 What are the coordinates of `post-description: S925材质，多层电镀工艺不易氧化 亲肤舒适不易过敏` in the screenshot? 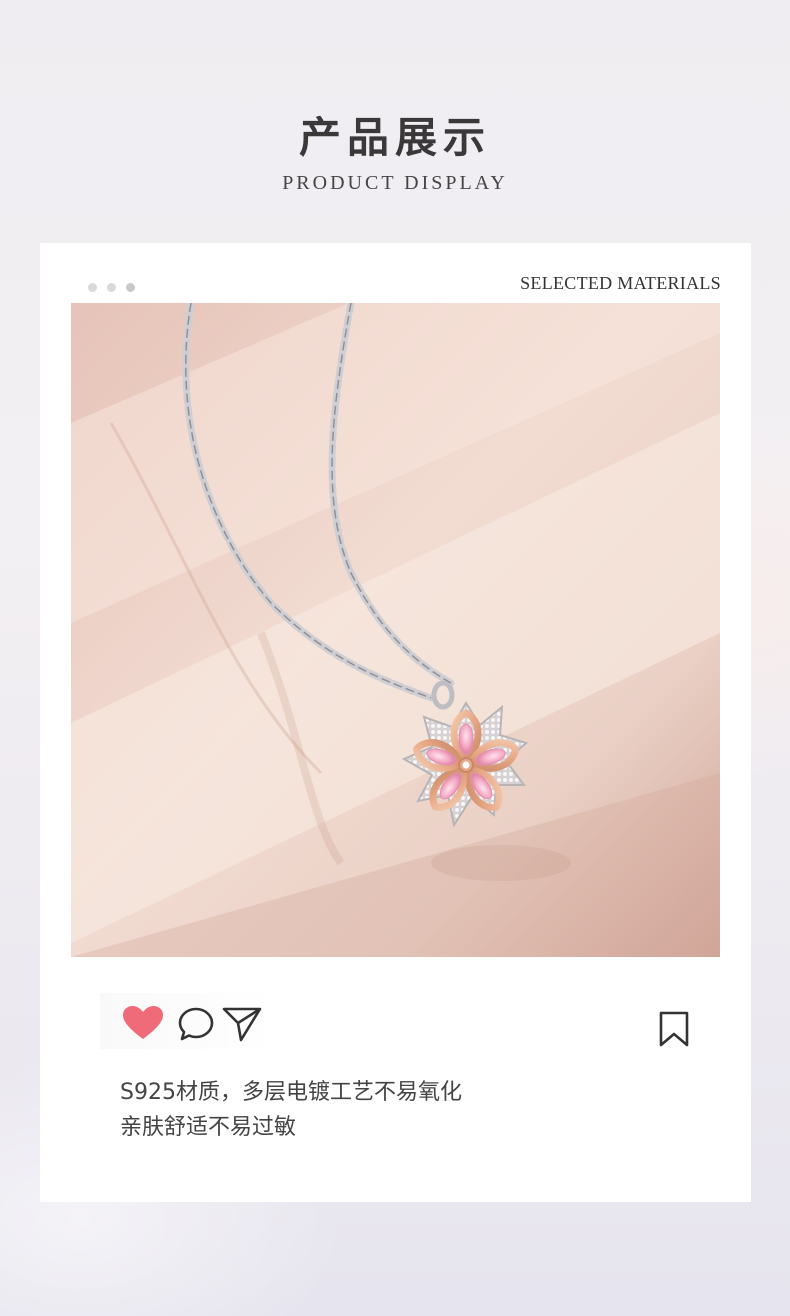 It's located at (291, 1110).